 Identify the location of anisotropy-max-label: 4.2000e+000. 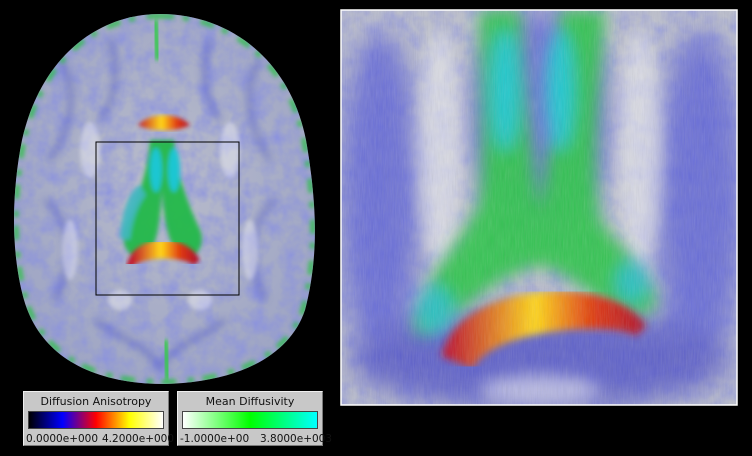
(138, 439).